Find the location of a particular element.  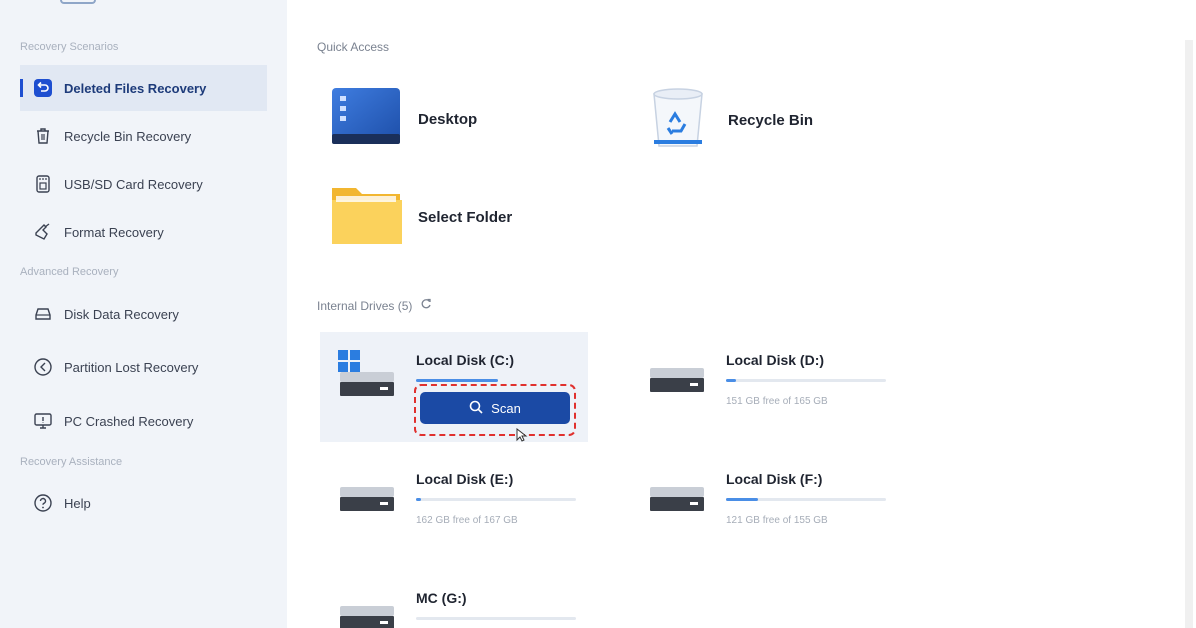

pc-crash-icon is located at coordinates (43, 421).